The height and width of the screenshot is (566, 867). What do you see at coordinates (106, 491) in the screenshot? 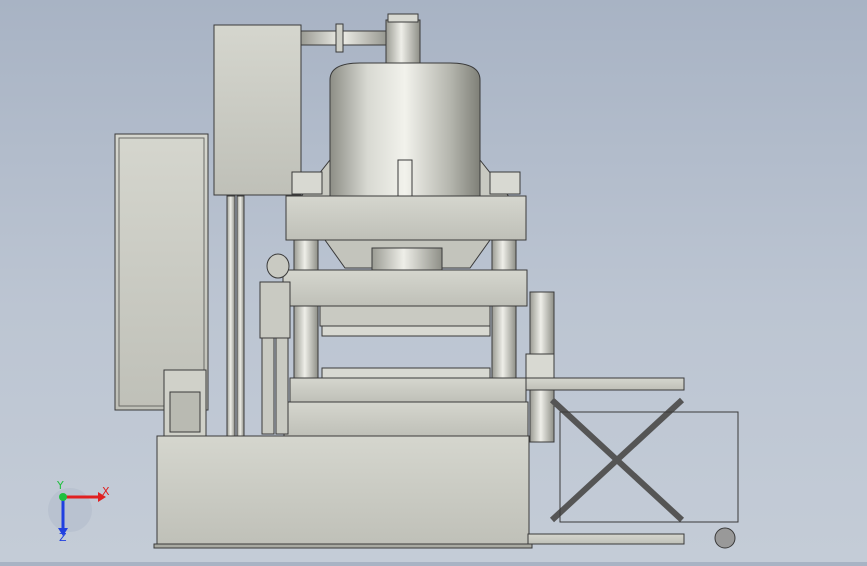
I see `x-axis-label: X` at bounding box center [106, 491].